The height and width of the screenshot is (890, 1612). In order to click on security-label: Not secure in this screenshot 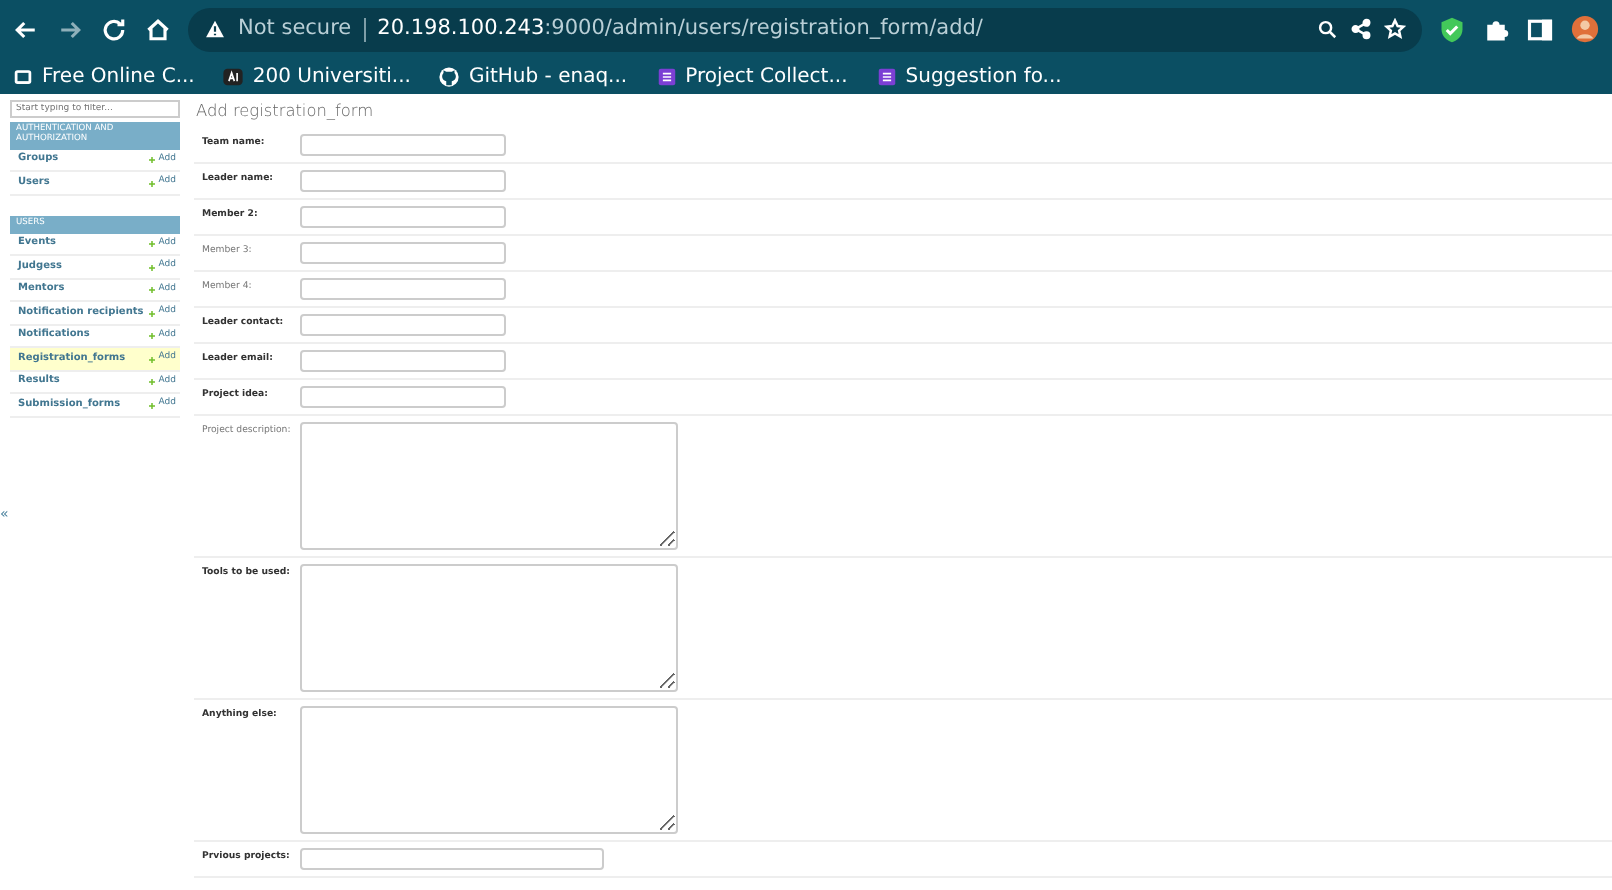, I will do `click(295, 28)`.